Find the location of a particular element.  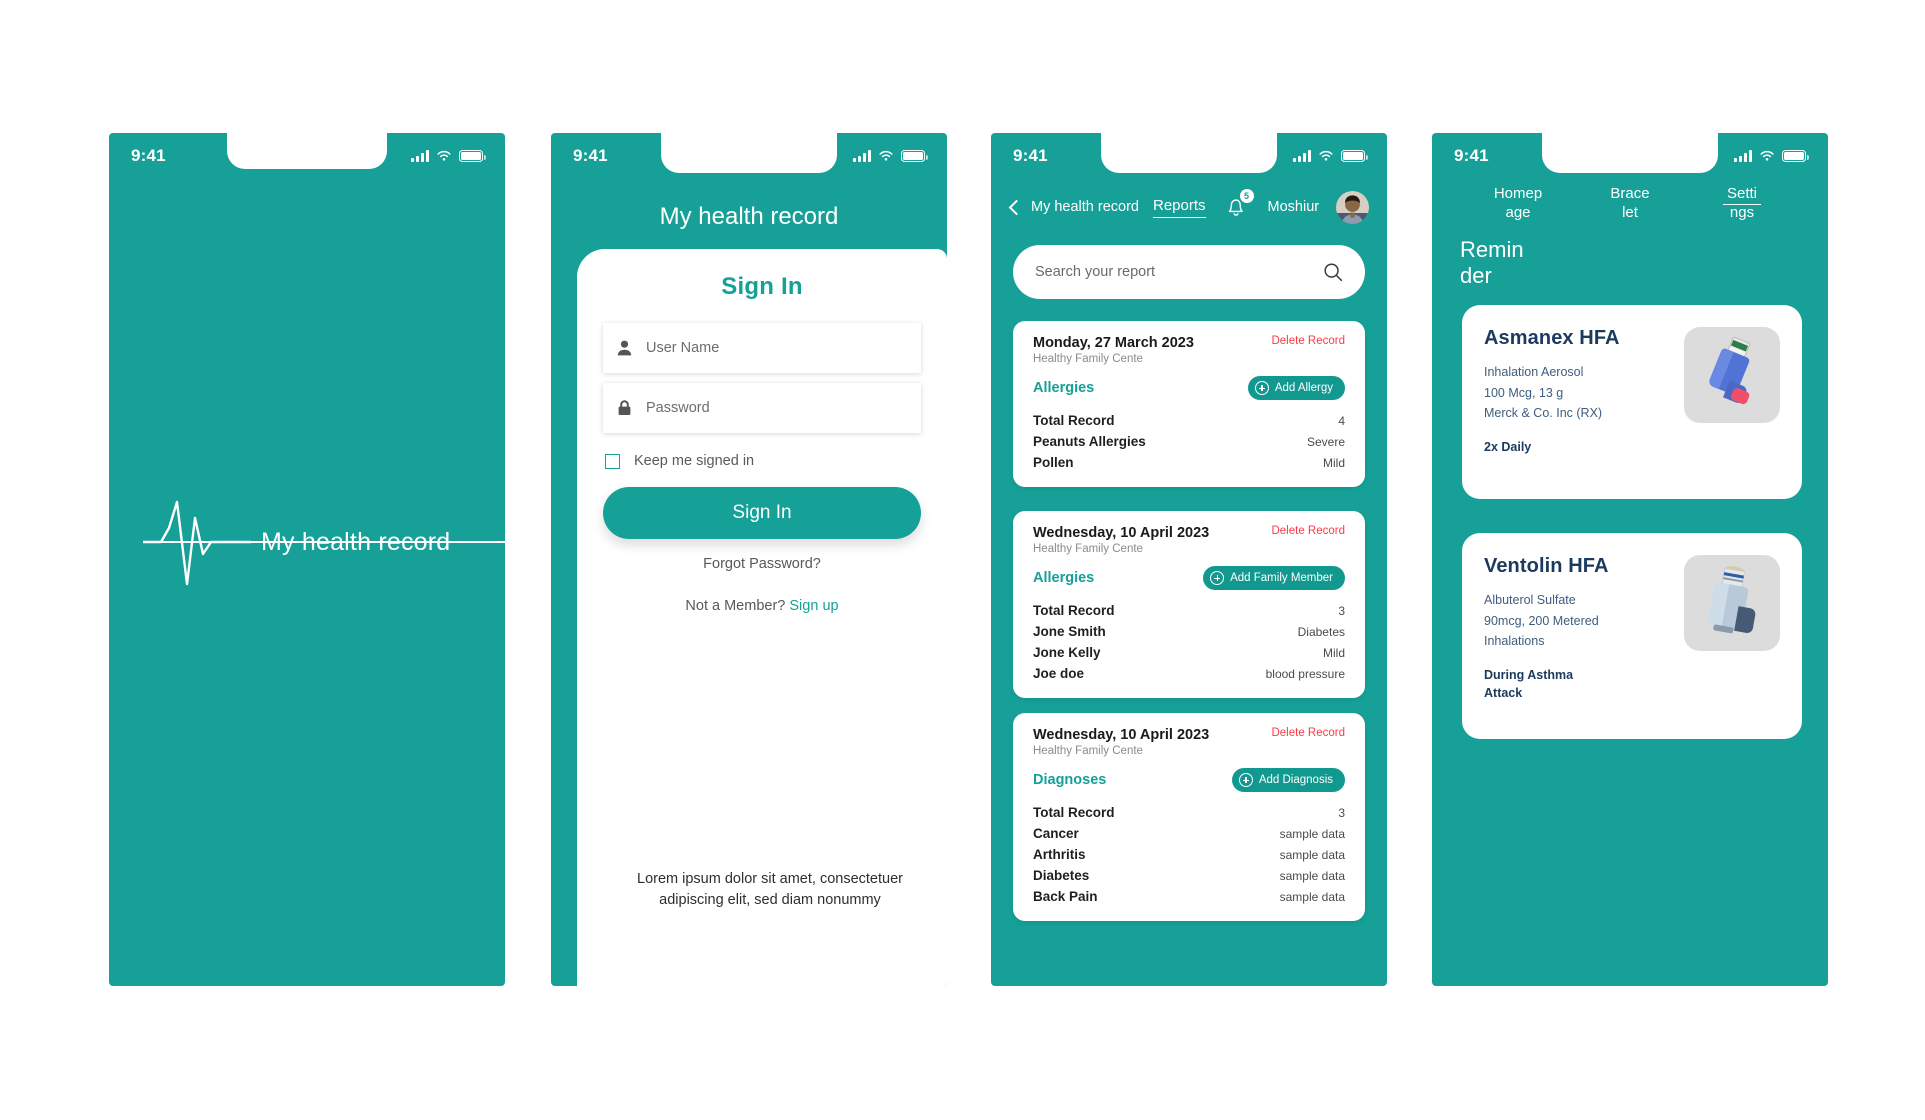

add-family-member-label: Add Family Member is located at coordinates (1281, 578).